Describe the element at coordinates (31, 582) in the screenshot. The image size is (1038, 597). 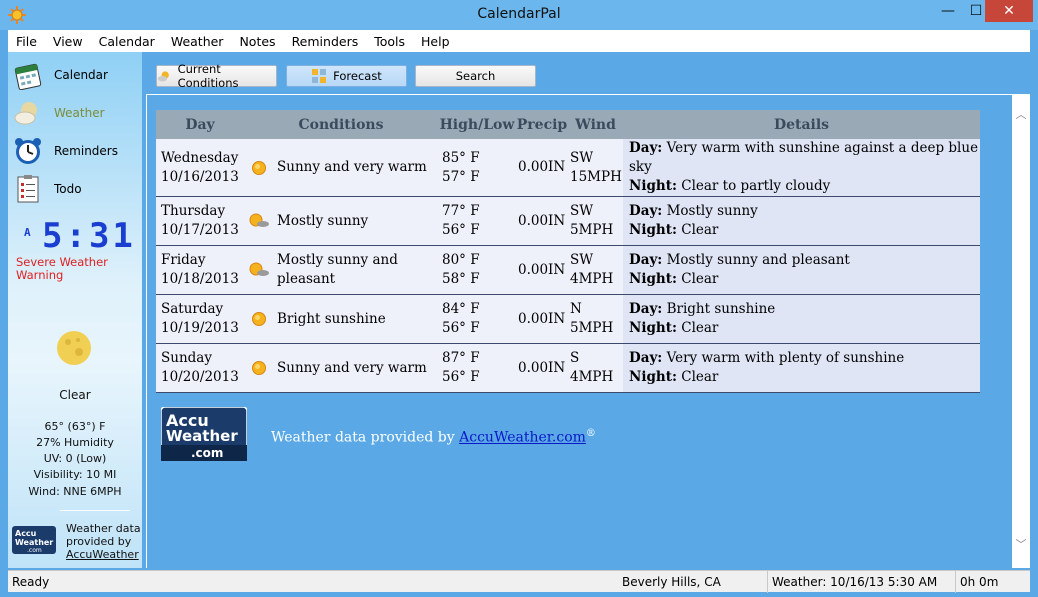
I see `status-ready: Ready` at that location.